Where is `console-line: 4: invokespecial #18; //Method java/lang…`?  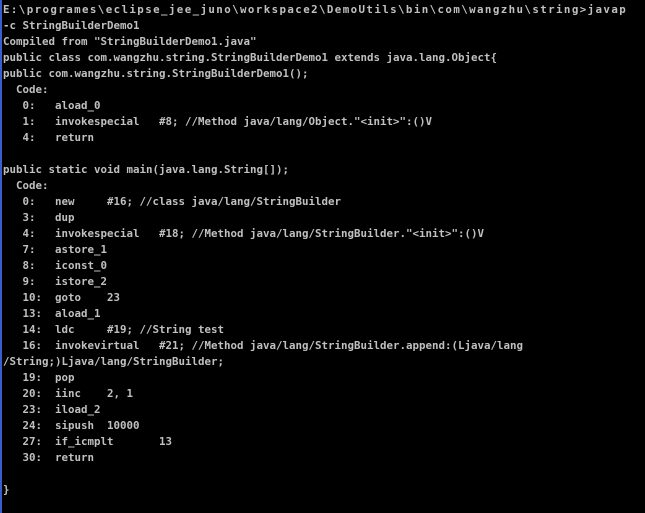 console-line: 4: invokespecial #18; //Method java/lang… is located at coordinates (244, 233).